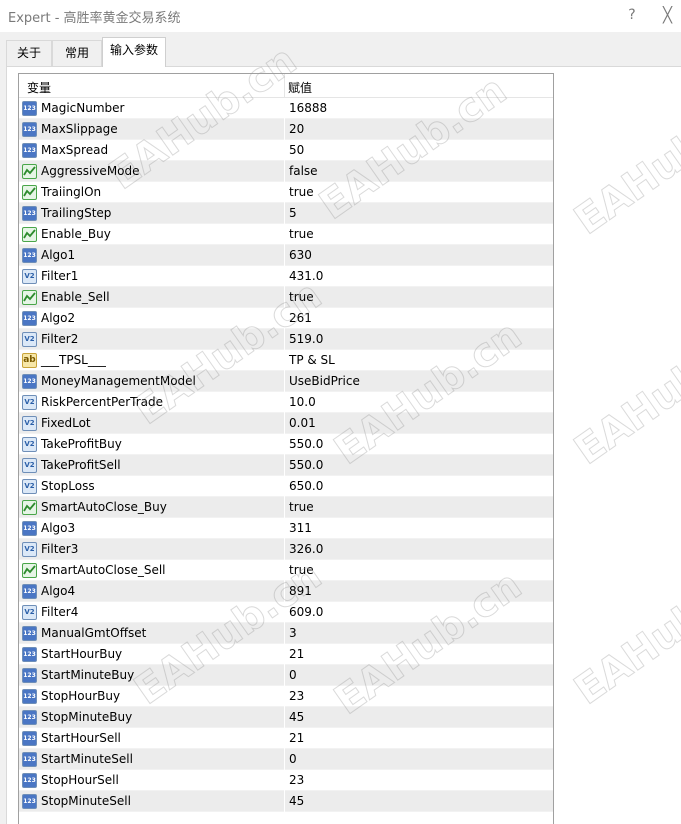 The image size is (681, 824). I want to click on parameter-name: StopMinuteBuy, so click(87, 717).